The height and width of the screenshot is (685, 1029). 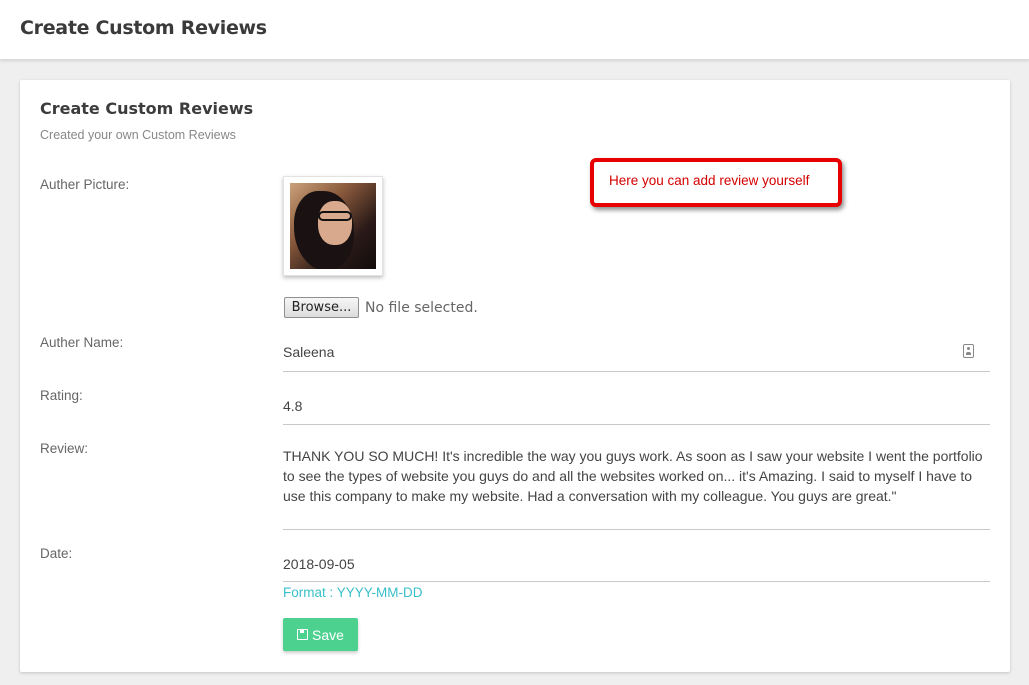 I want to click on card-subtitle: Created your own Custom Reviews, so click(x=138, y=135).